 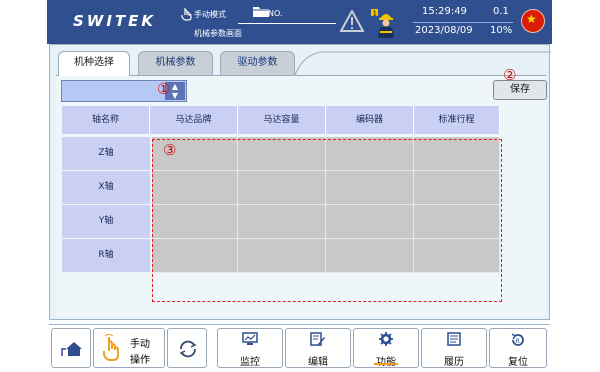 I want to click on footer-bar: 手动 操作 监控 编辑 功能, so click(x=299, y=347).